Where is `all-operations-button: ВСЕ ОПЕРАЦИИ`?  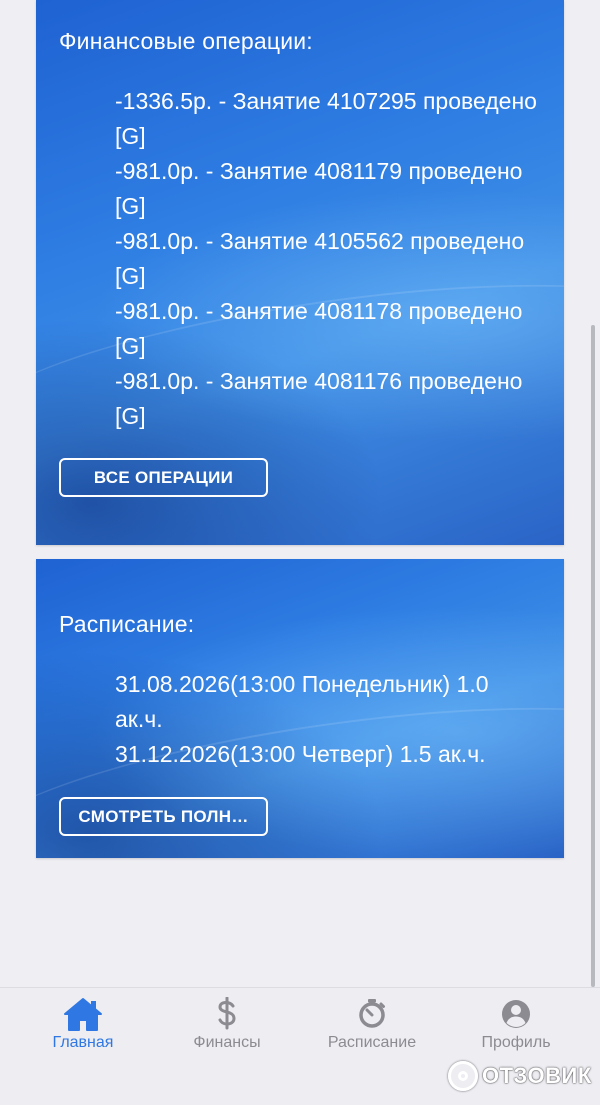
all-operations-button: ВСЕ ОПЕРАЦИИ is located at coordinates (163, 477).